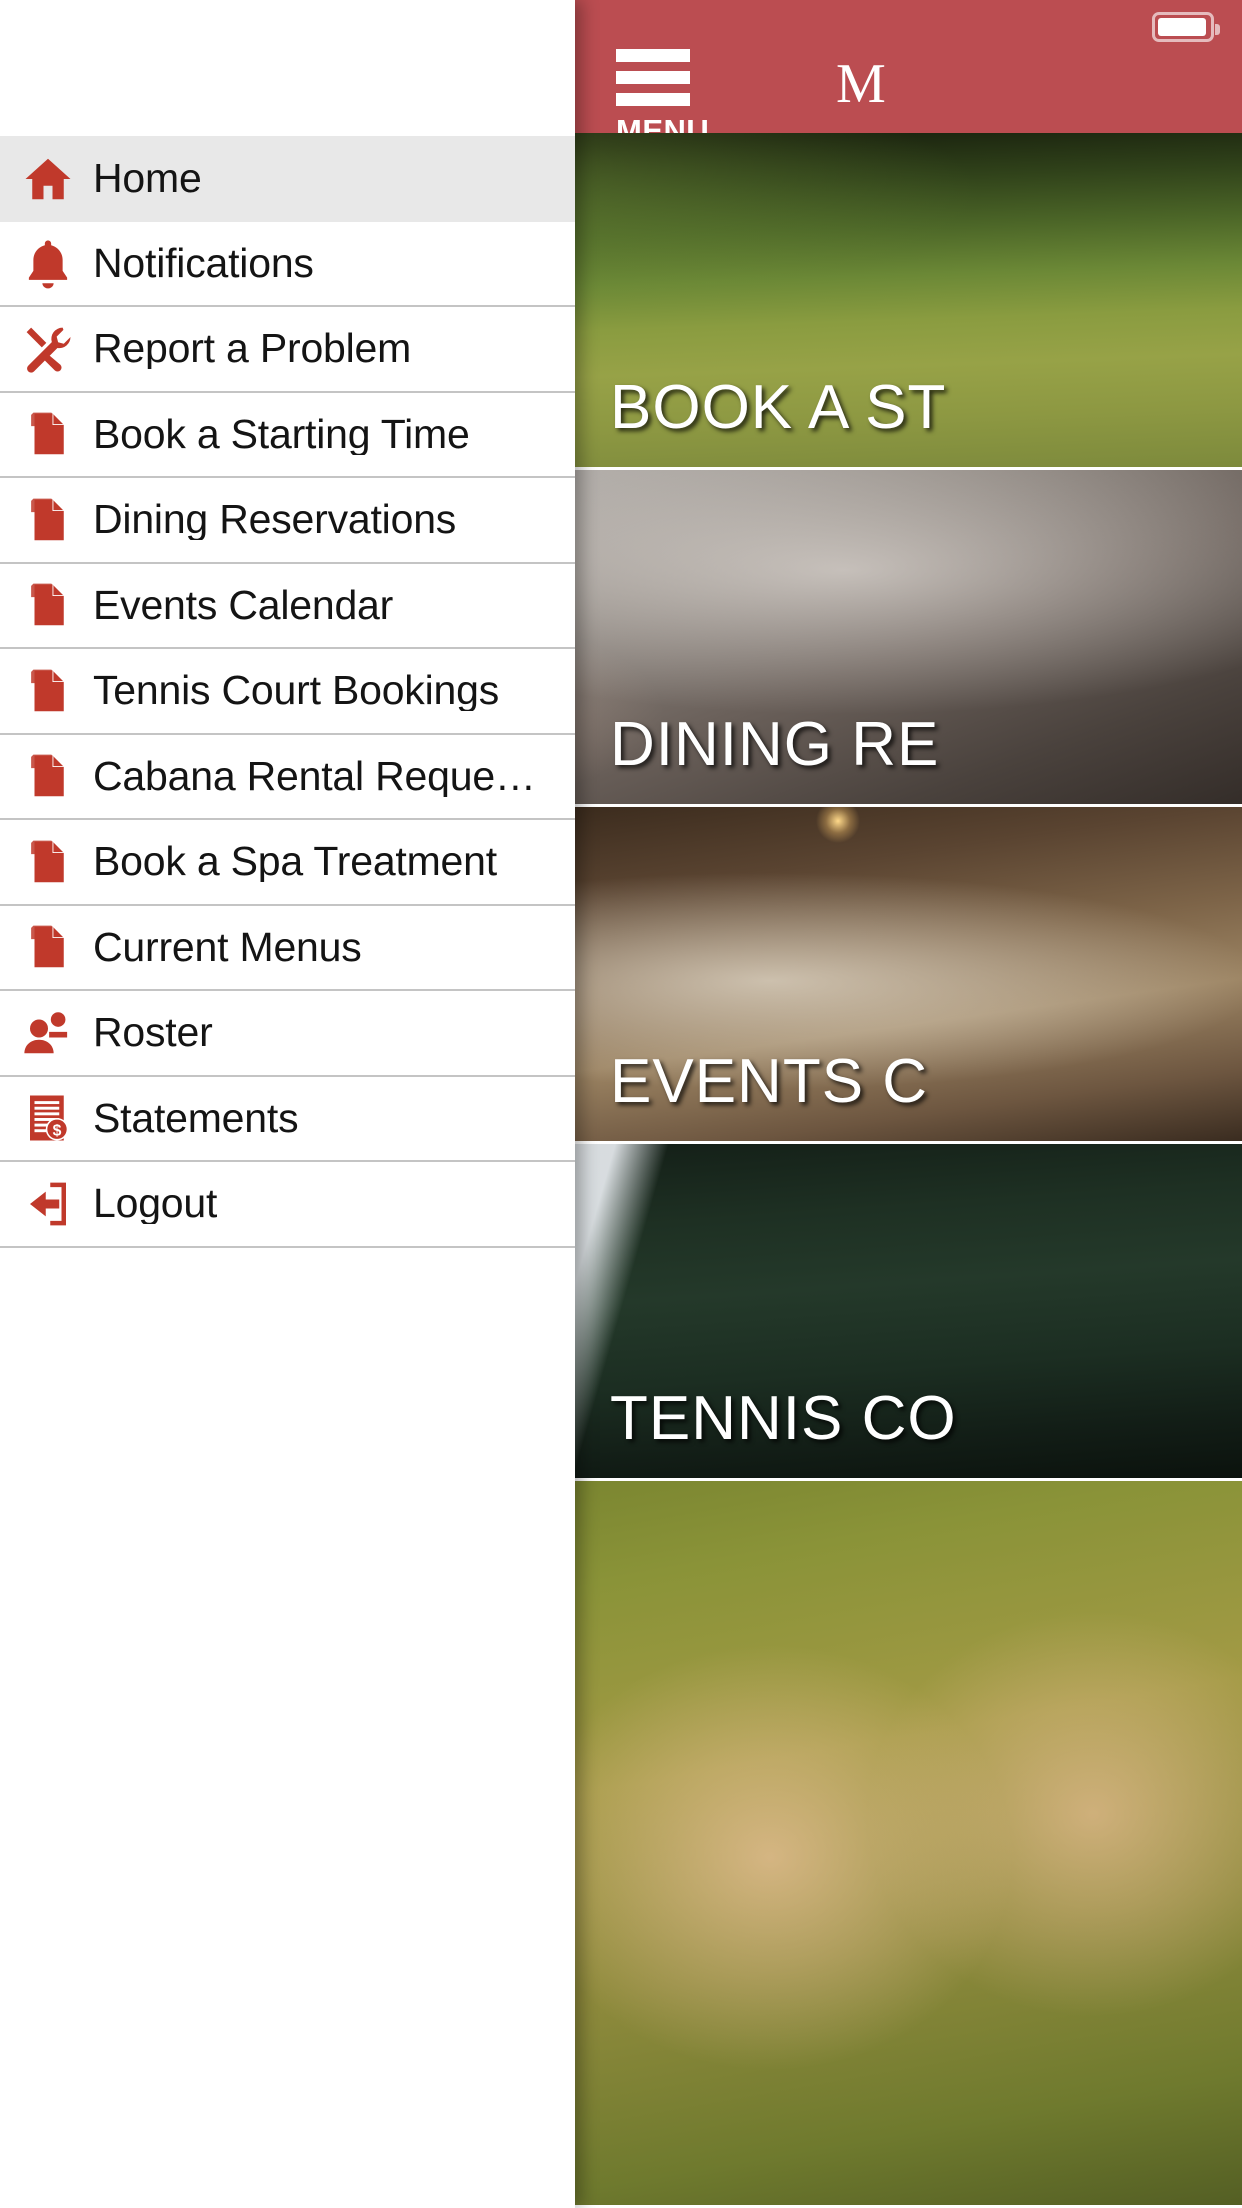 This screenshot has width=1242, height=2208. Describe the element at coordinates (296, 691) in the screenshot. I see `menu-item-label: Tennis Court Bookings` at that location.